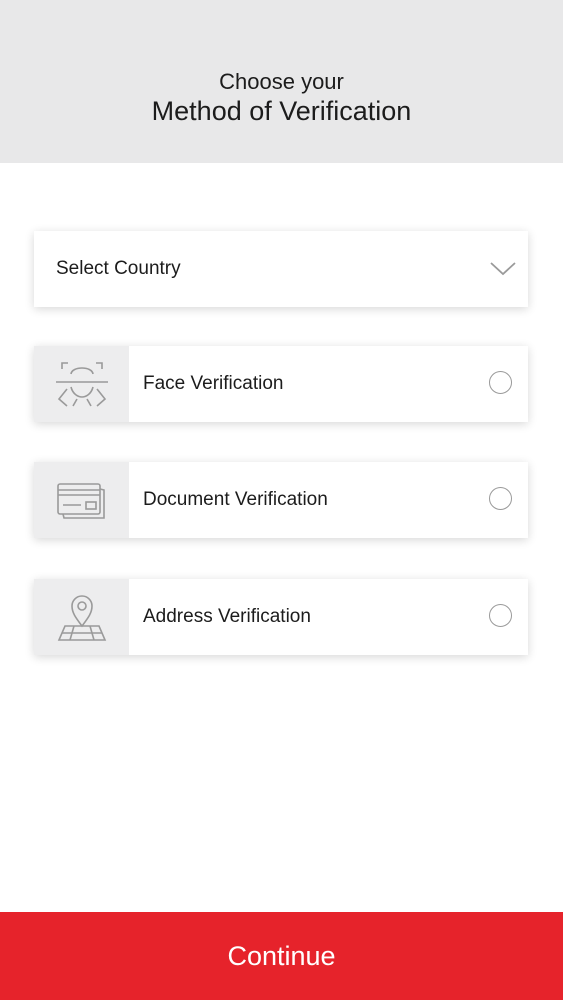 The height and width of the screenshot is (1000, 563). What do you see at coordinates (118, 268) in the screenshot?
I see `country-select-label: Select Country` at bounding box center [118, 268].